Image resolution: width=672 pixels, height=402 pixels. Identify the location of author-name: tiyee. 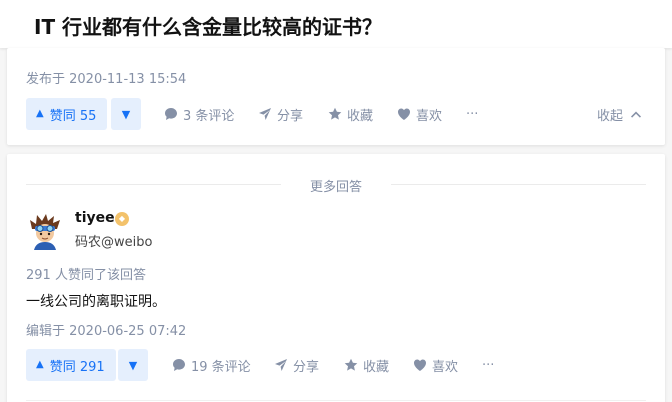
(95, 218).